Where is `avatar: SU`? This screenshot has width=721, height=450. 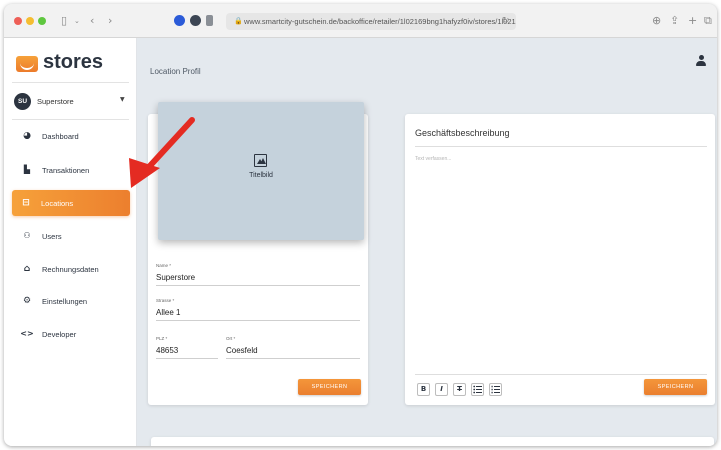 avatar: SU is located at coordinates (22, 101).